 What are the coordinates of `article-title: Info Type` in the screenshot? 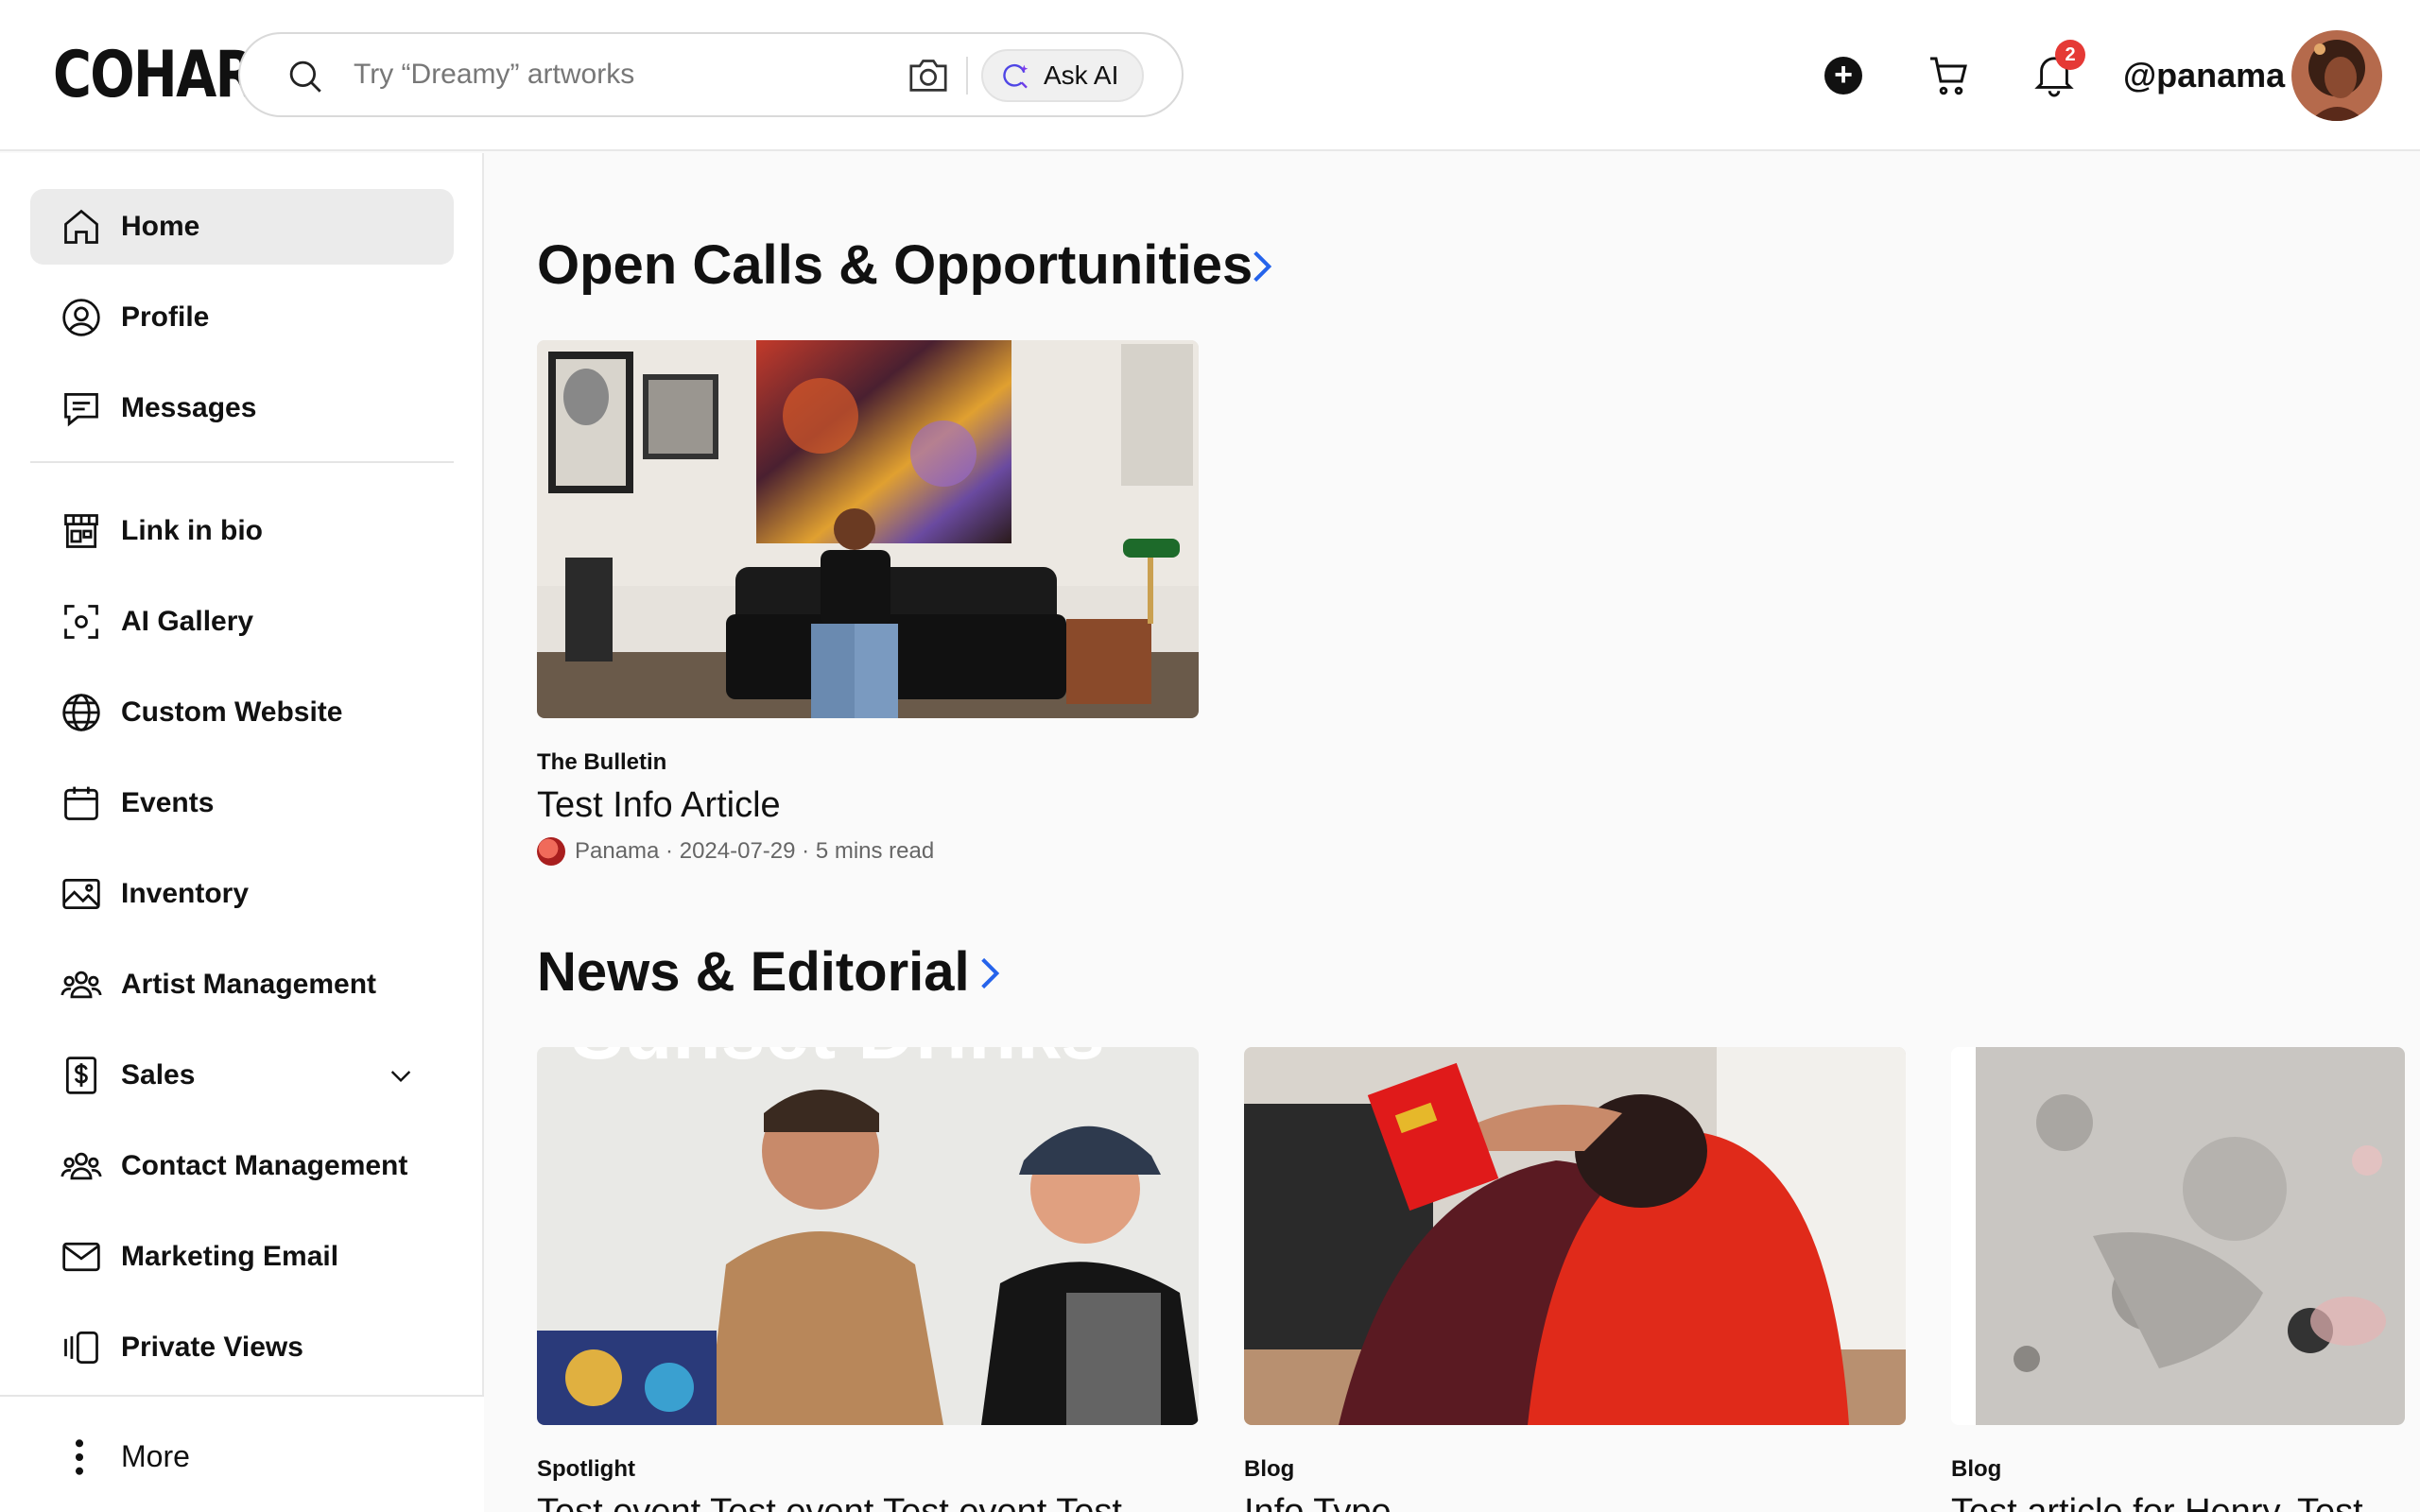 It's located at (1575, 1500).